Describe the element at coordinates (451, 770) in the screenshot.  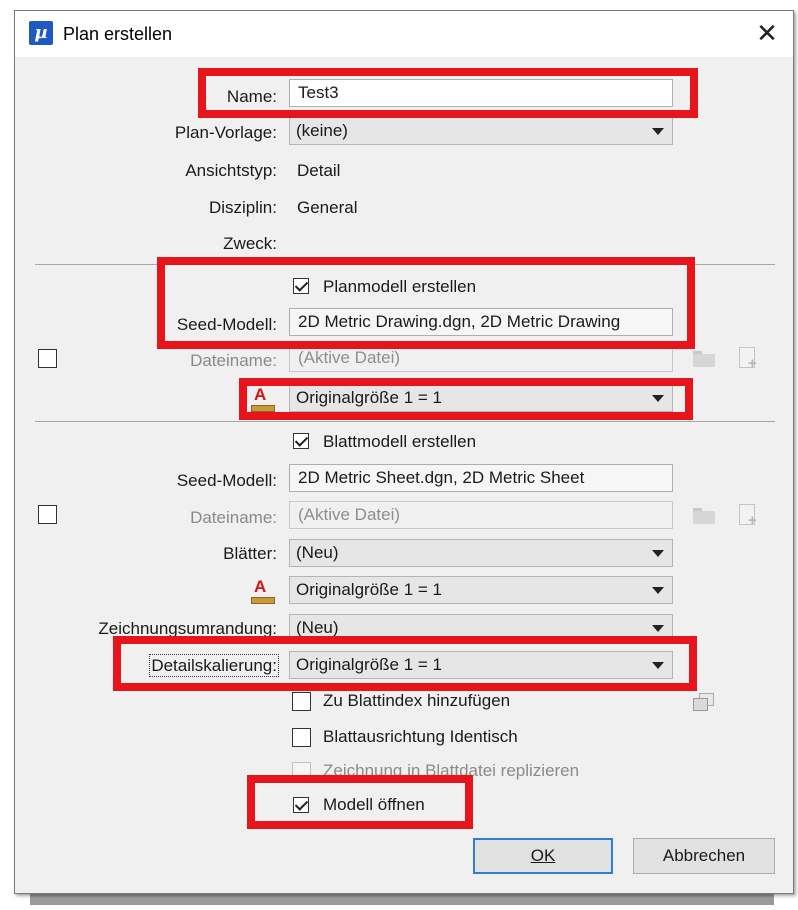
I see `replizieren-label: Zeichnung in Blattdatei replizieren` at that location.